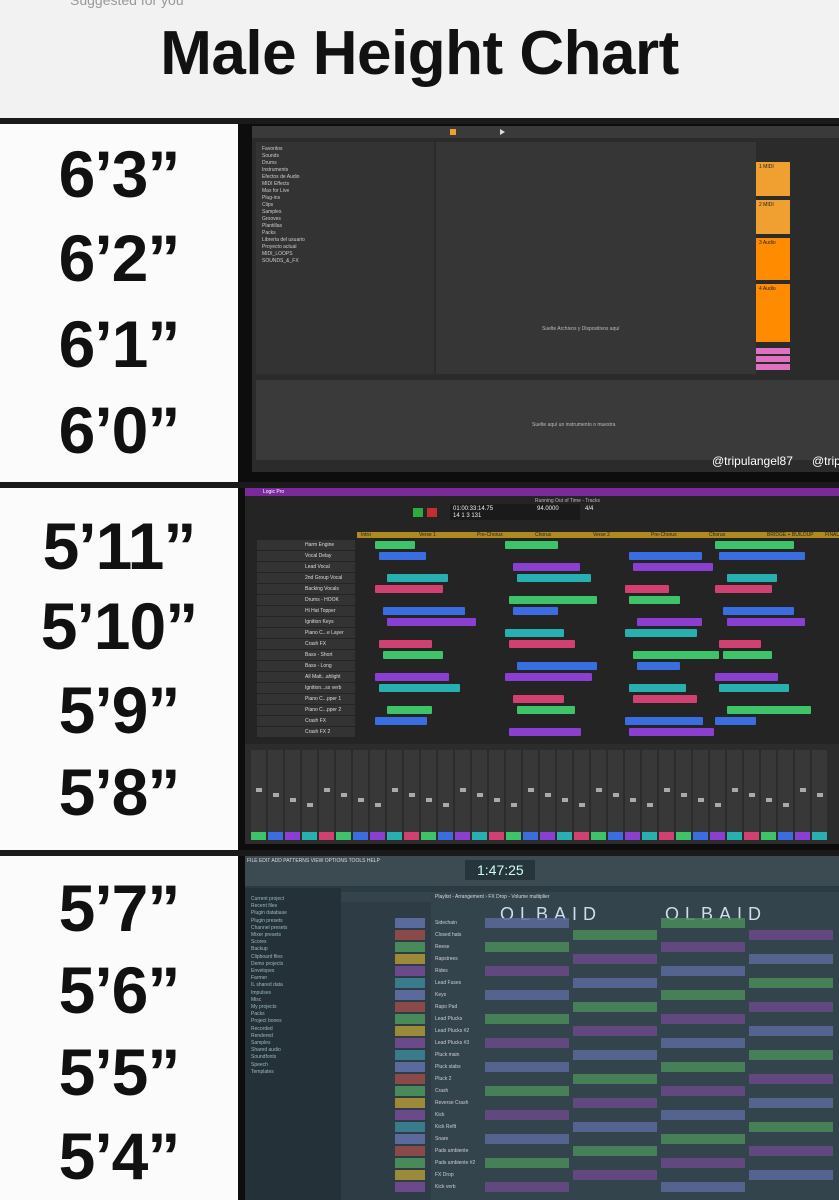  Describe the element at coordinates (273, 492) in the screenshot. I see `logic-app-menu: Logic Pro` at that location.